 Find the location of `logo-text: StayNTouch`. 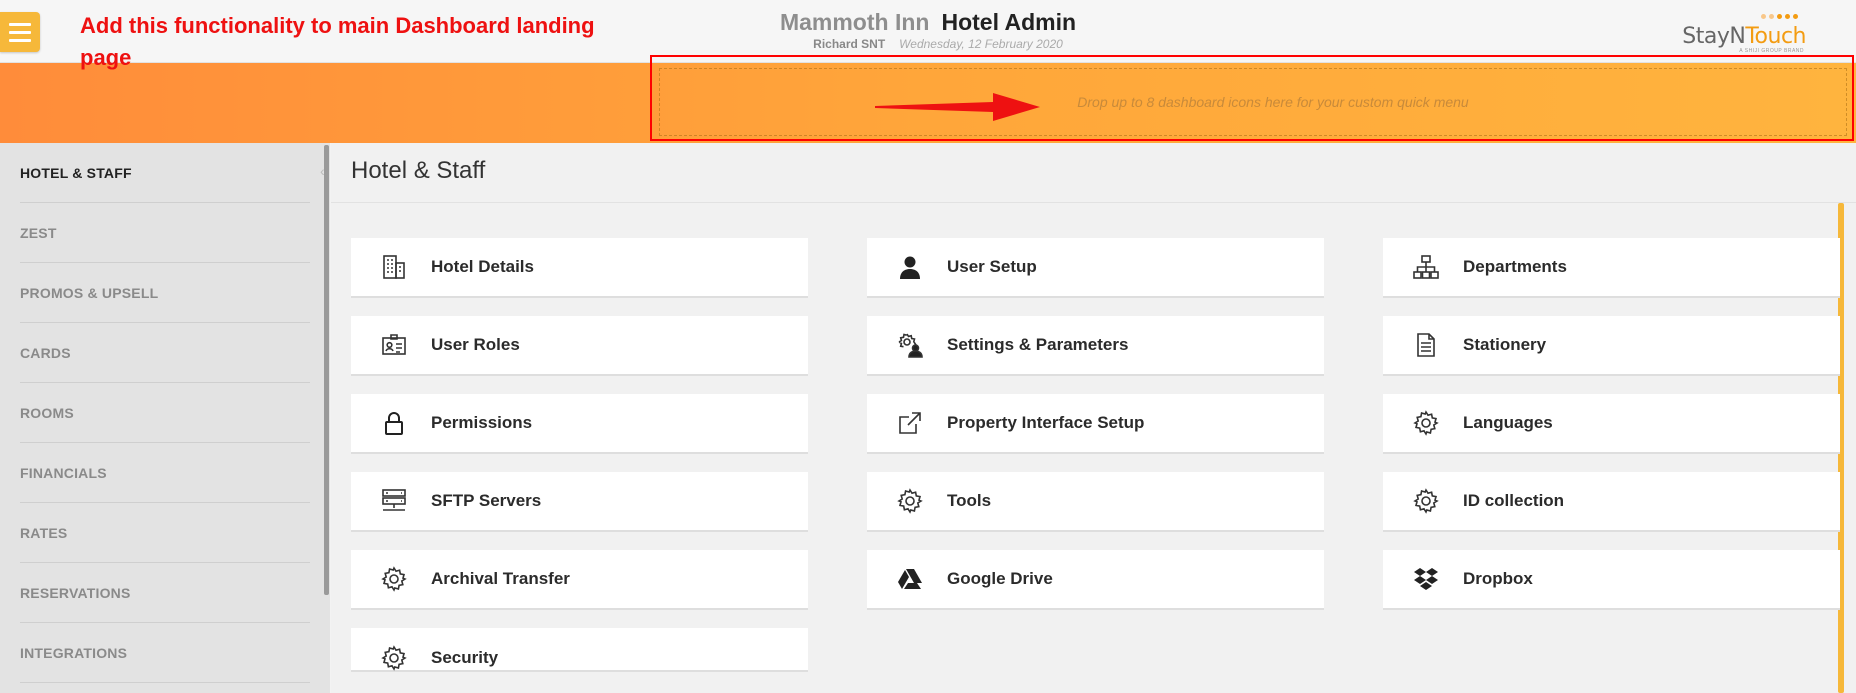

logo-text: StayNTouch is located at coordinates (1744, 36).